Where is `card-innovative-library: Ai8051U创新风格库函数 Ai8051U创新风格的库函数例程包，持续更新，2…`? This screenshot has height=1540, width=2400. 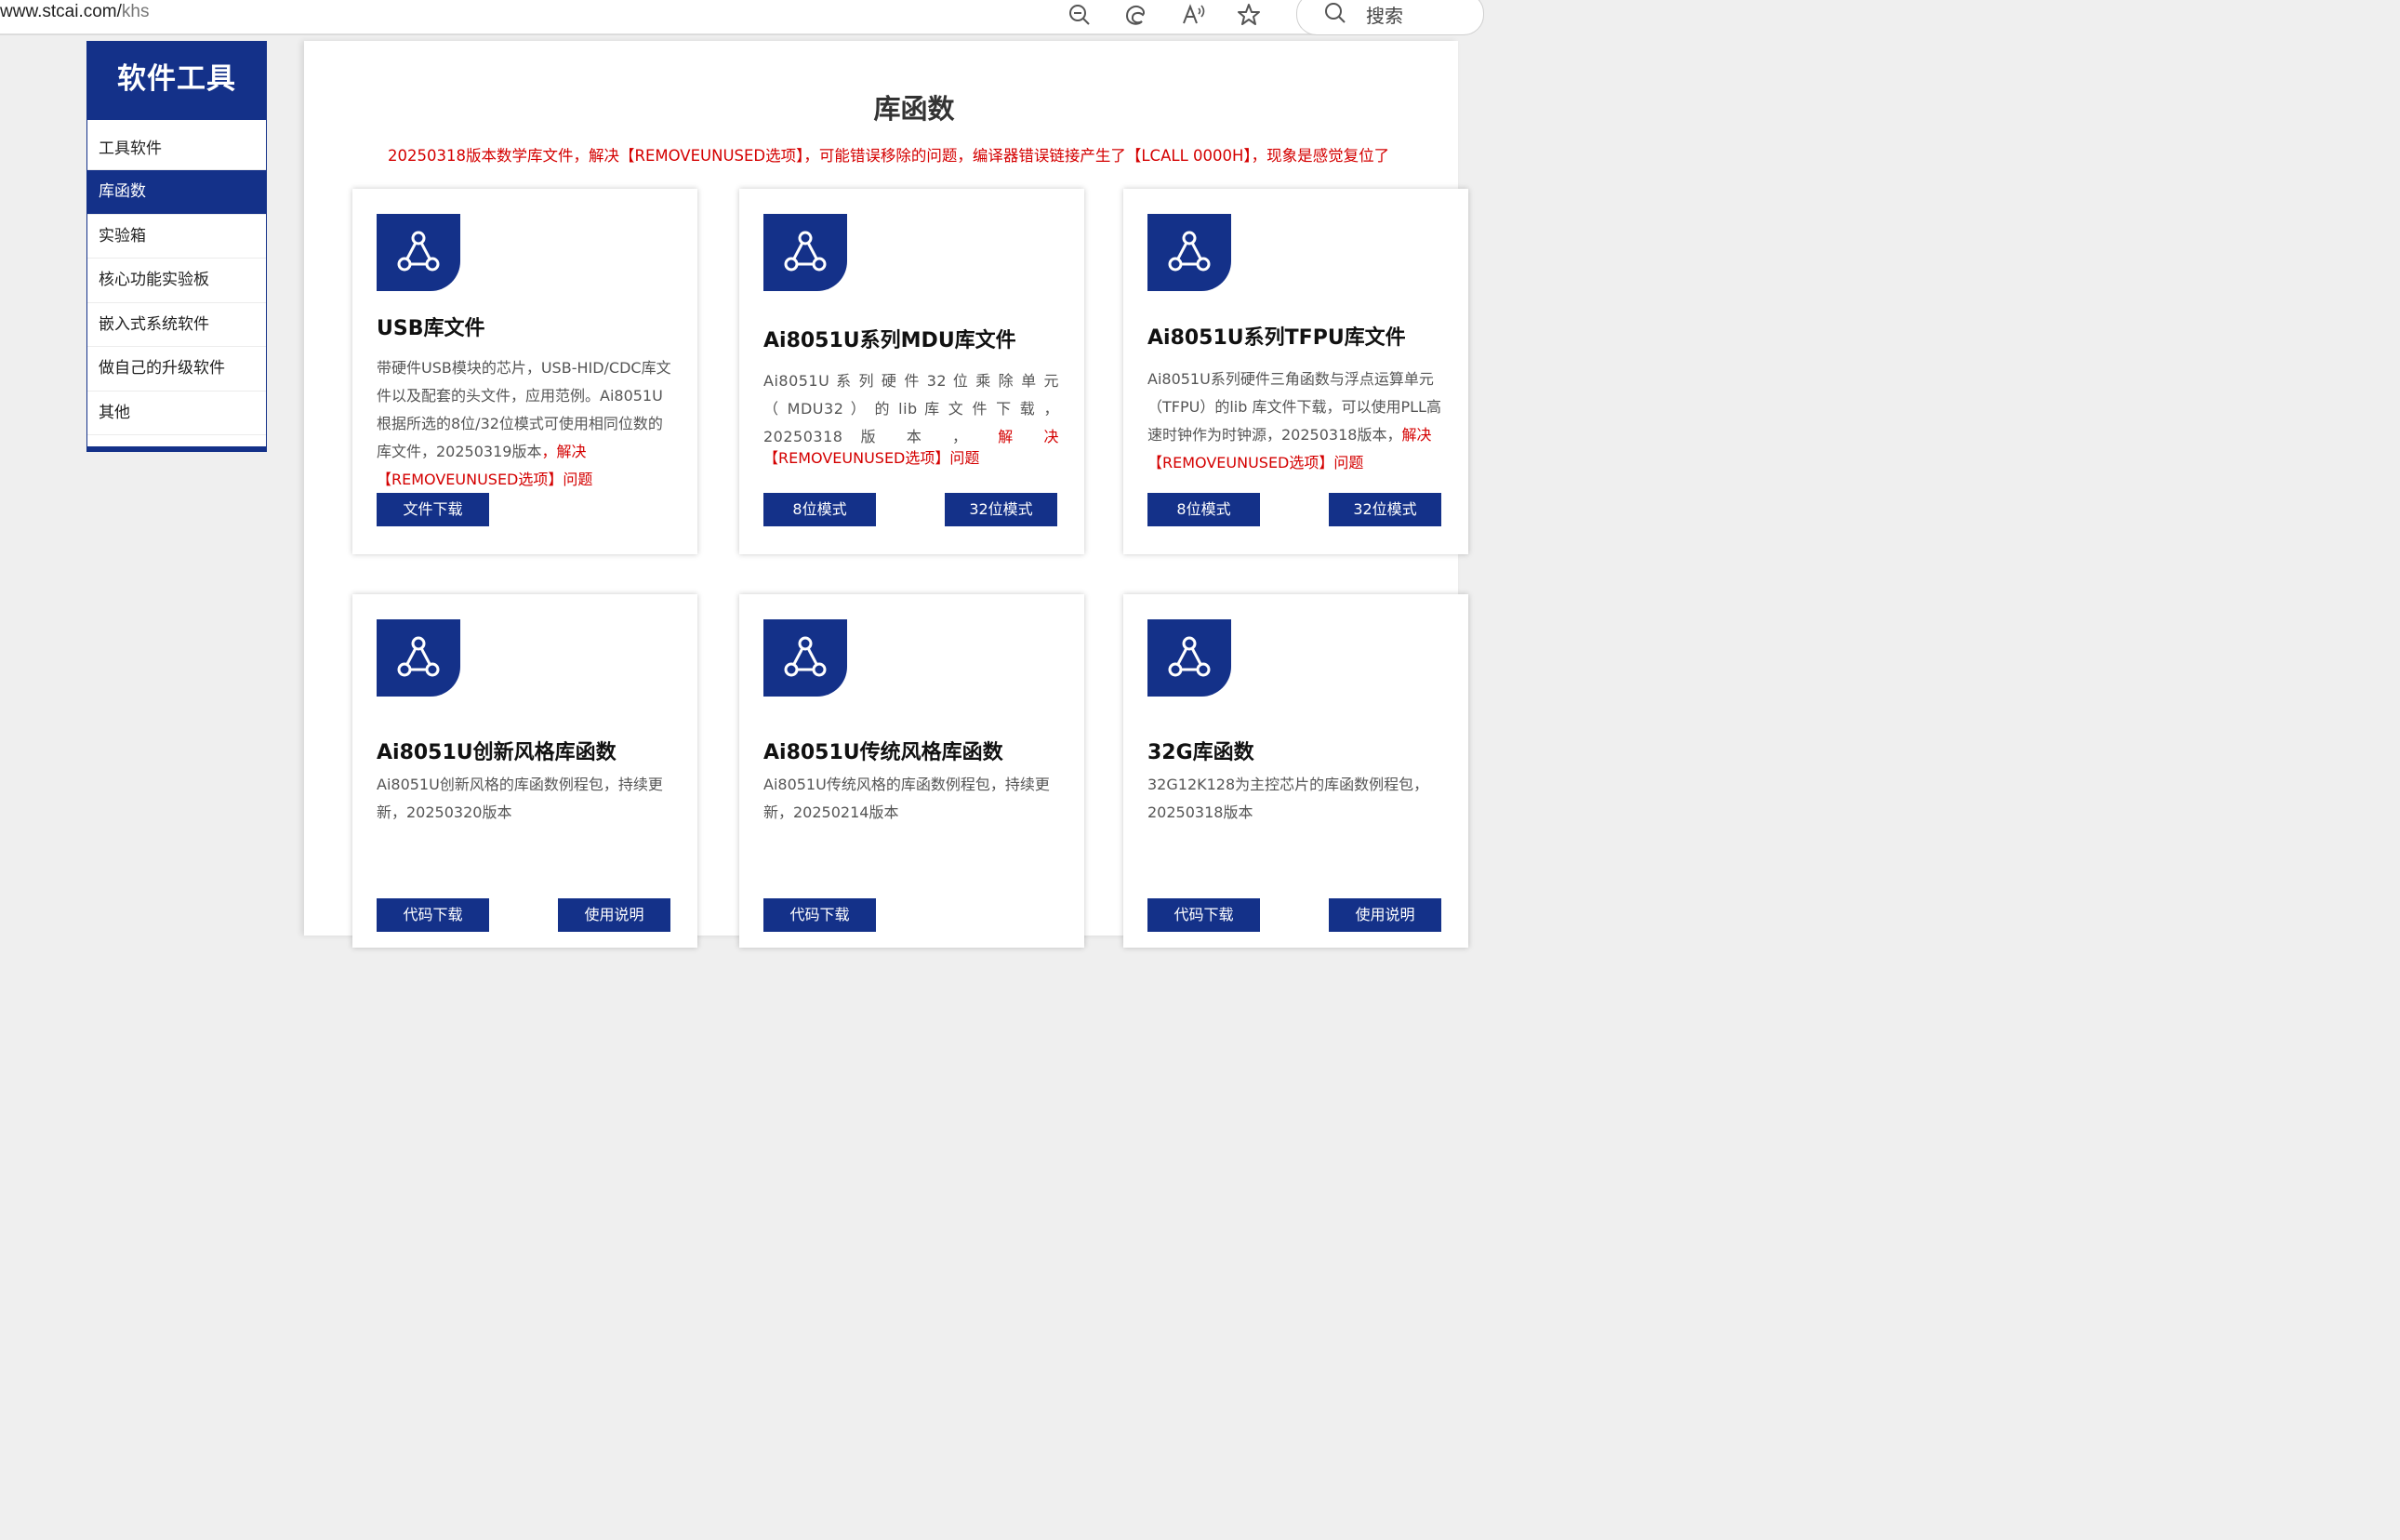 card-innovative-library: Ai8051U创新风格库函数 Ai8051U创新风格的库函数例程包，持续更新，2… is located at coordinates (524, 771).